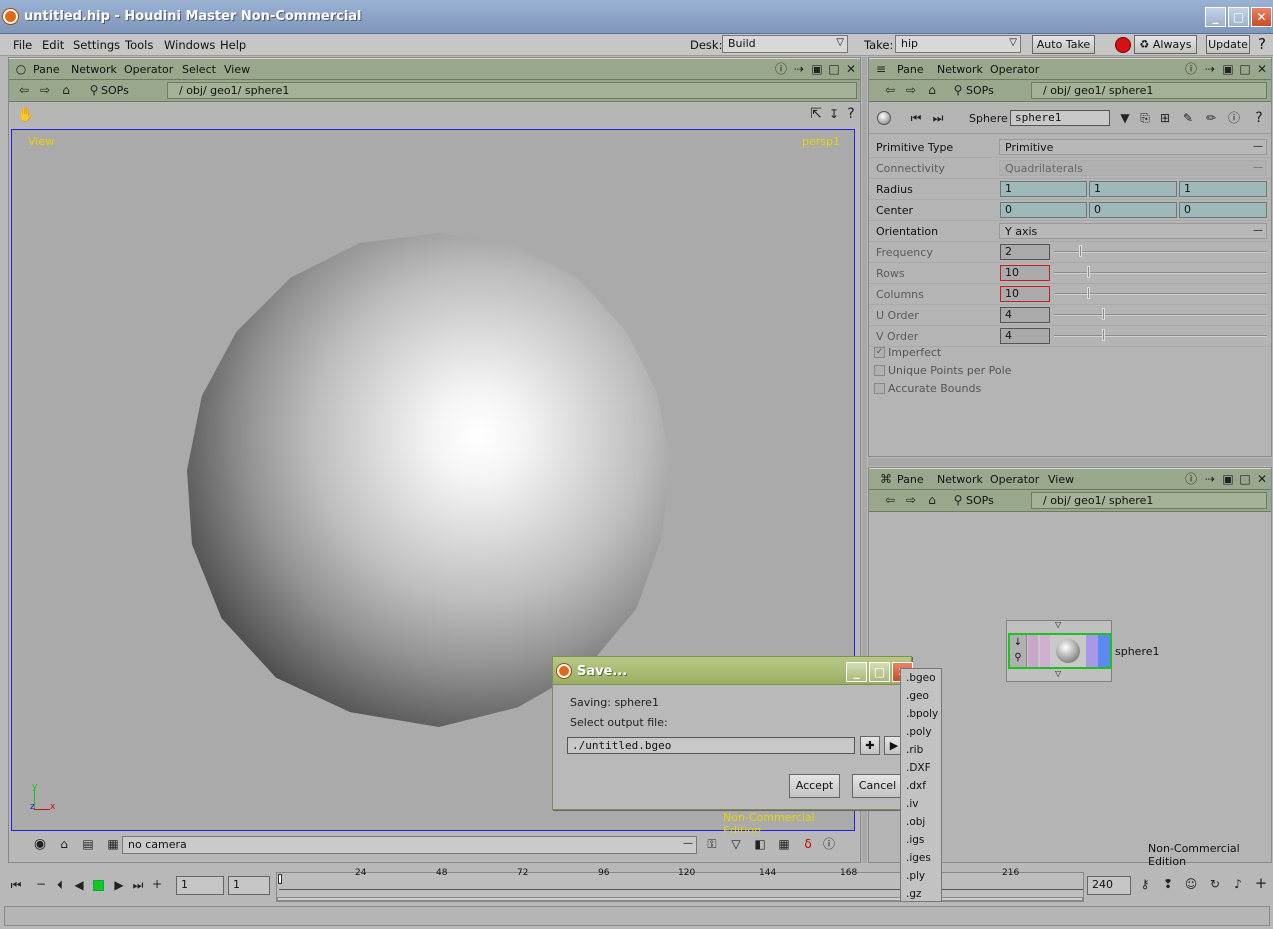  I want to click on menu-windows: Windows, so click(189, 45).